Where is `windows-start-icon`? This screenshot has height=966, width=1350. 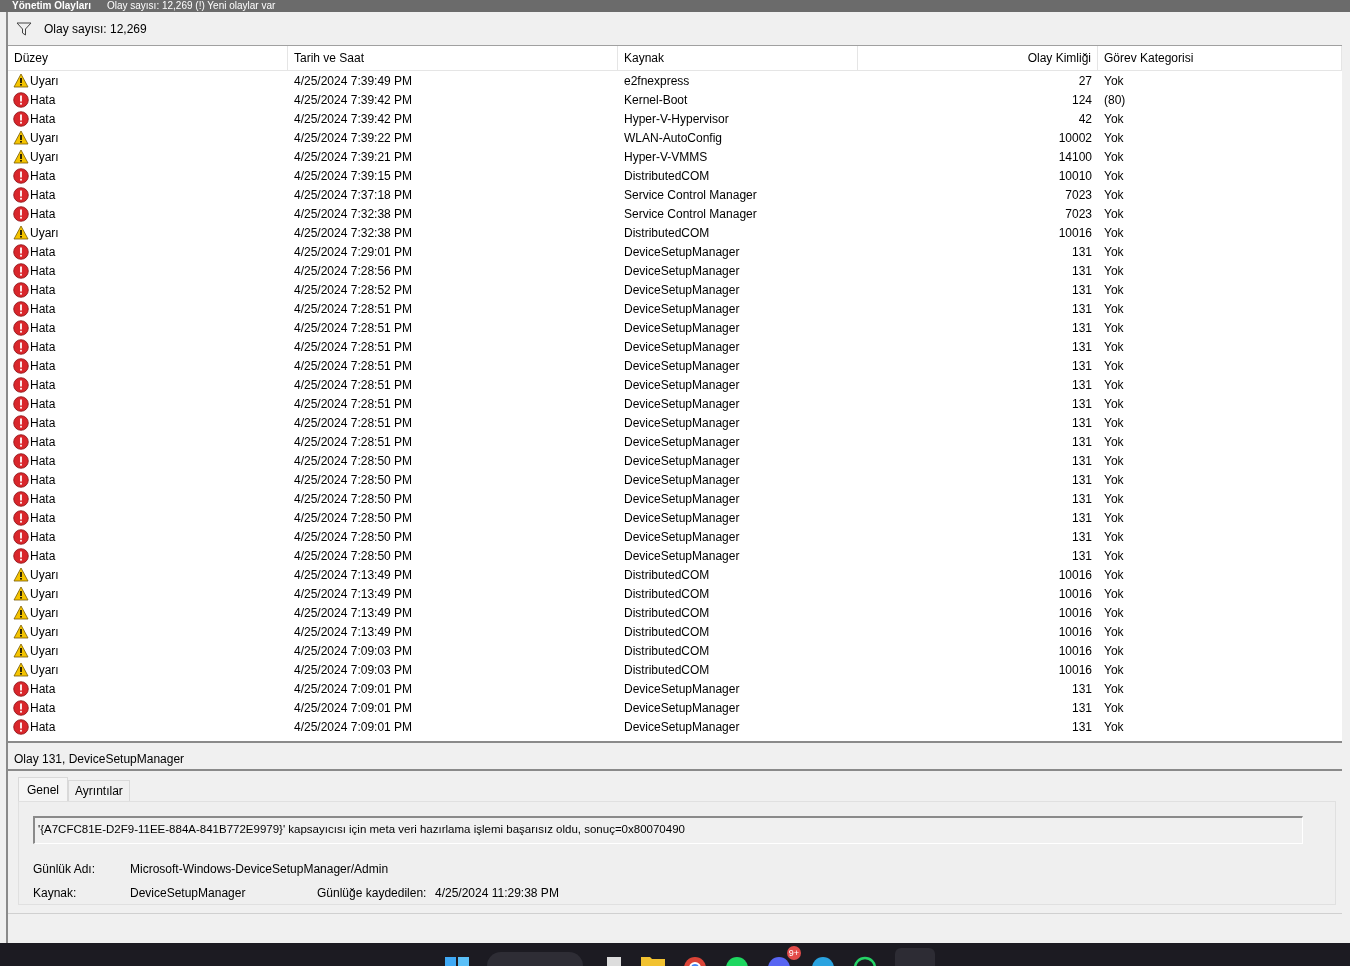 windows-start-icon is located at coordinates (457, 961).